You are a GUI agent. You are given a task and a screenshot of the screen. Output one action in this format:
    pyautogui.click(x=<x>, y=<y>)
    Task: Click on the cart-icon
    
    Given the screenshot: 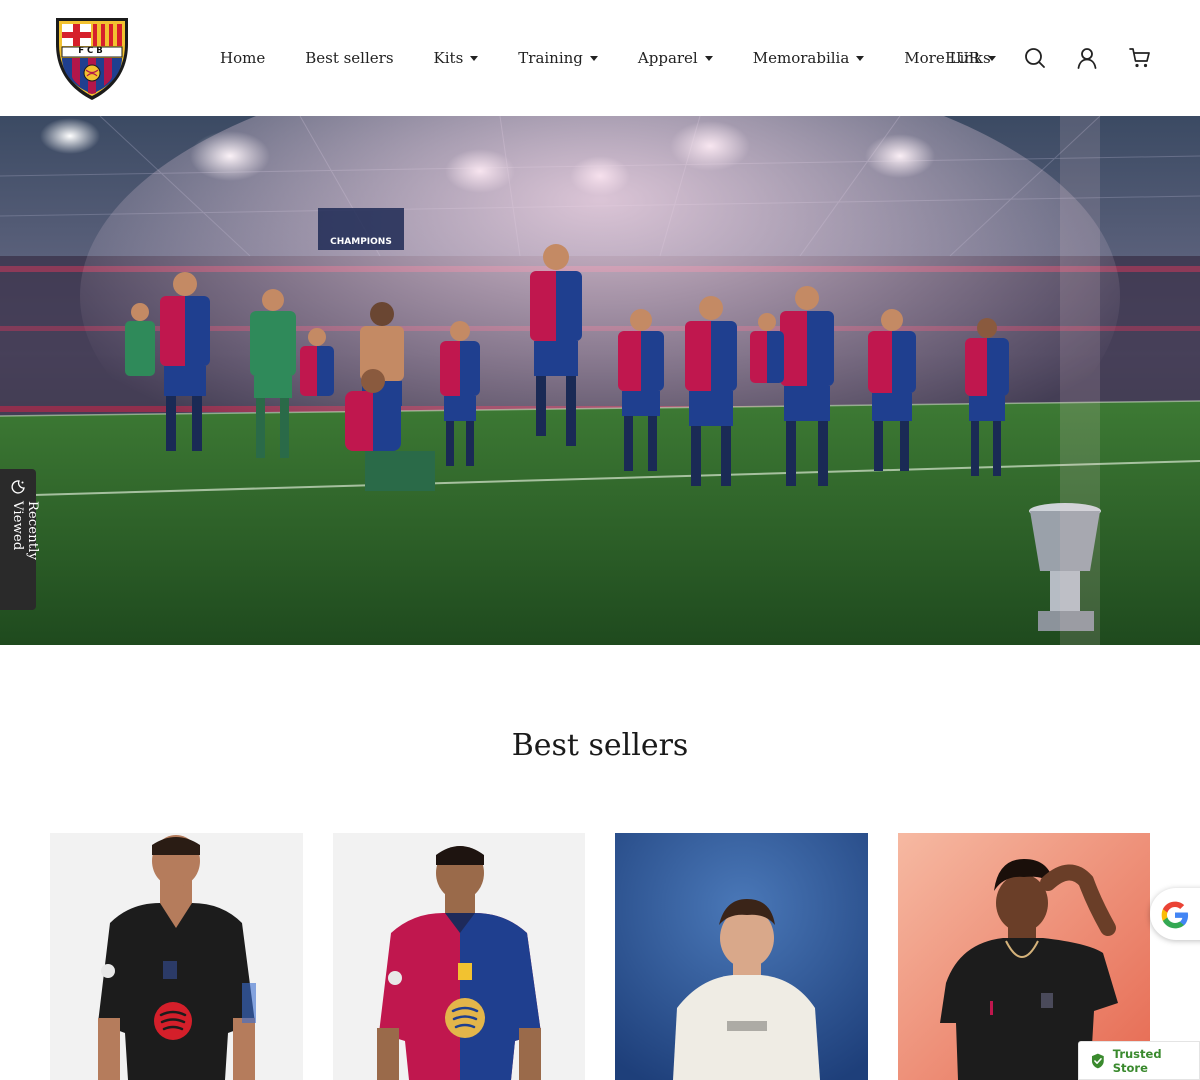 What is the action you would take?
    pyautogui.click(x=1140, y=58)
    